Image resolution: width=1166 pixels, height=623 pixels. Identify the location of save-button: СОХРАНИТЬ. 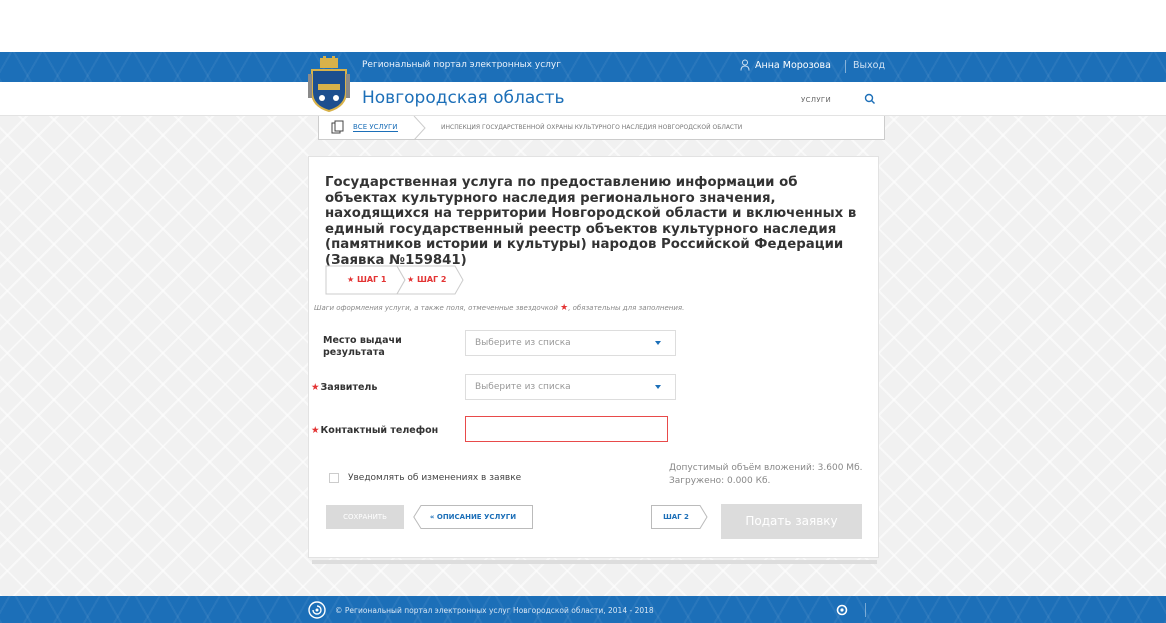
(365, 517).